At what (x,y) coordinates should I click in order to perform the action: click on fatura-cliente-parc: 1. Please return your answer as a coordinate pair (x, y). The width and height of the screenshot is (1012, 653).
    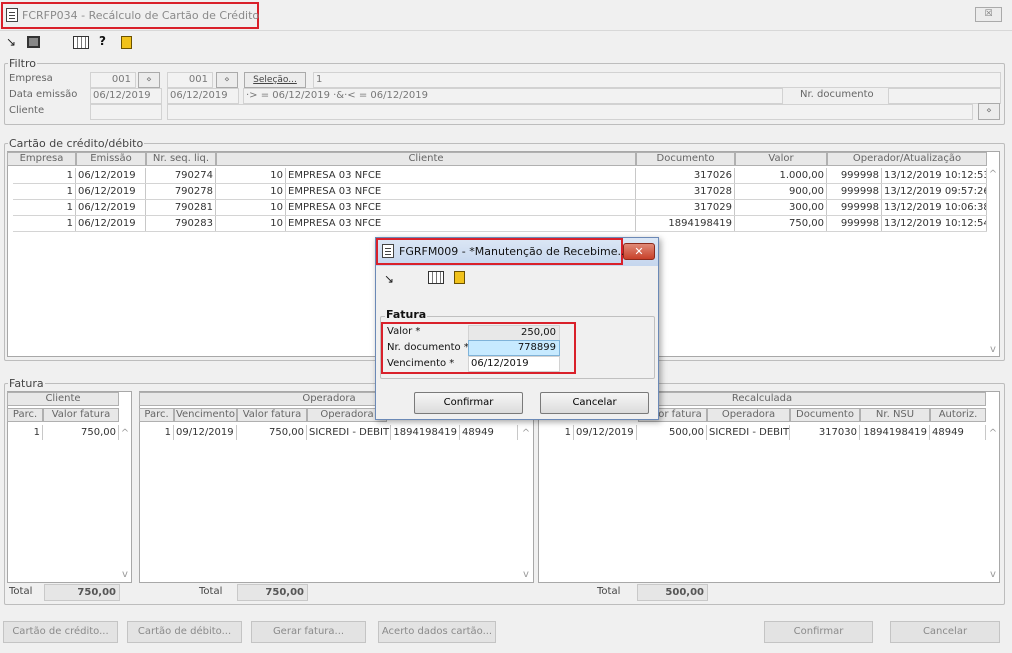
    Looking at the image, I should click on (25, 432).